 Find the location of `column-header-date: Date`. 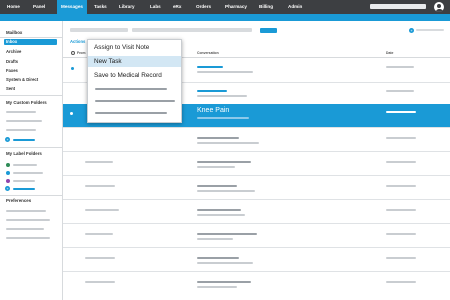

column-header-date: Date is located at coordinates (389, 53).